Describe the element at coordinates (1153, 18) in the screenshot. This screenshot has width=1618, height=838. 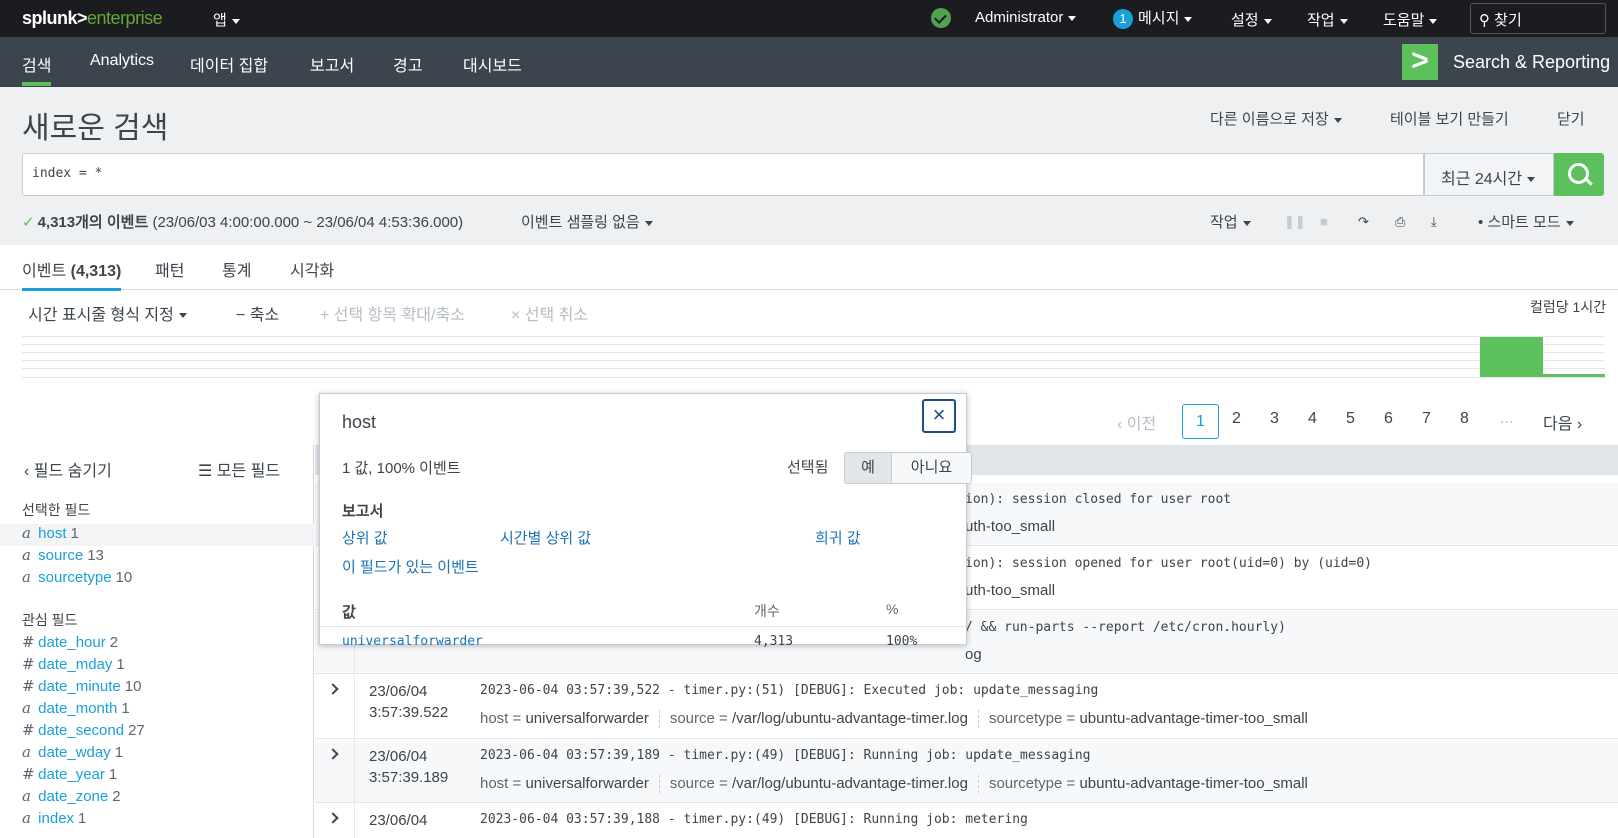
I see `messages-menu: 1 메시지` at that location.